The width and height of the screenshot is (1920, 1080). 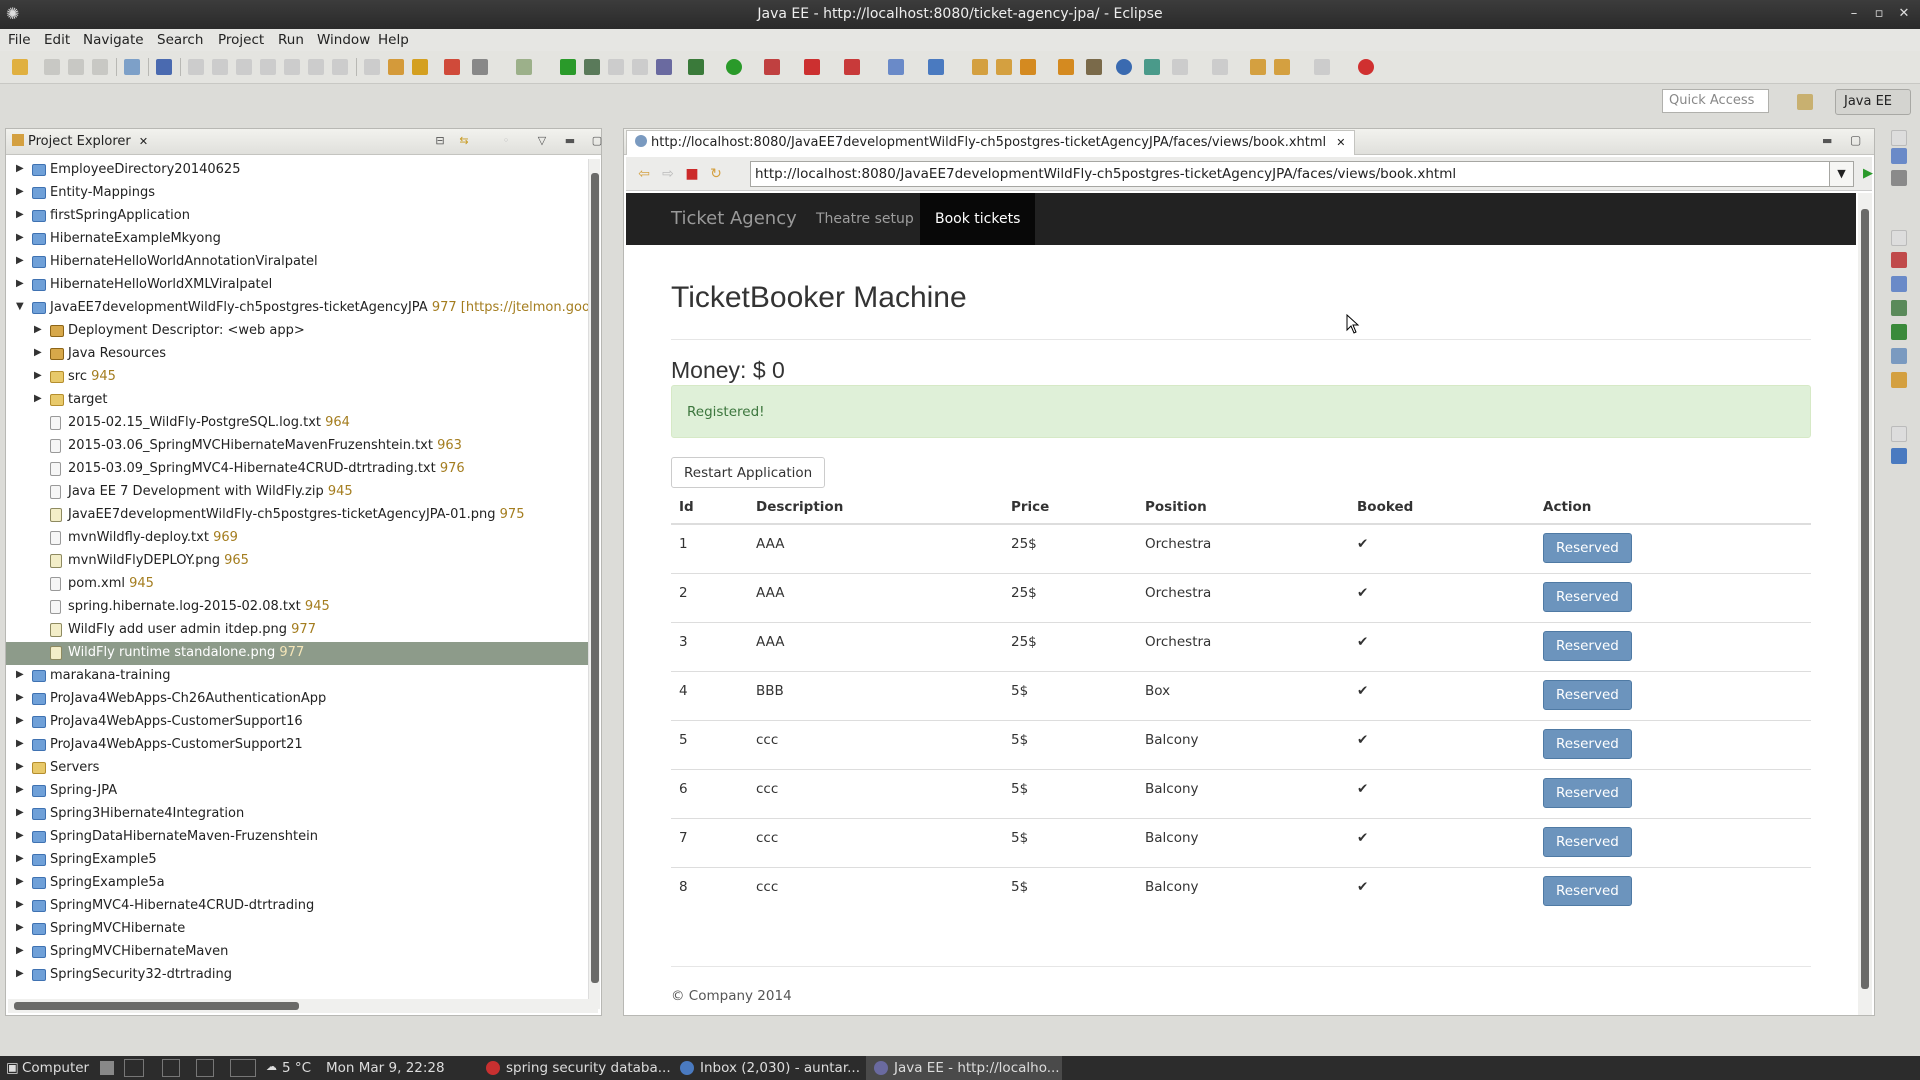 What do you see at coordinates (303, 1006) in the screenshot?
I see `tree-horizontal-scrollbar` at bounding box center [303, 1006].